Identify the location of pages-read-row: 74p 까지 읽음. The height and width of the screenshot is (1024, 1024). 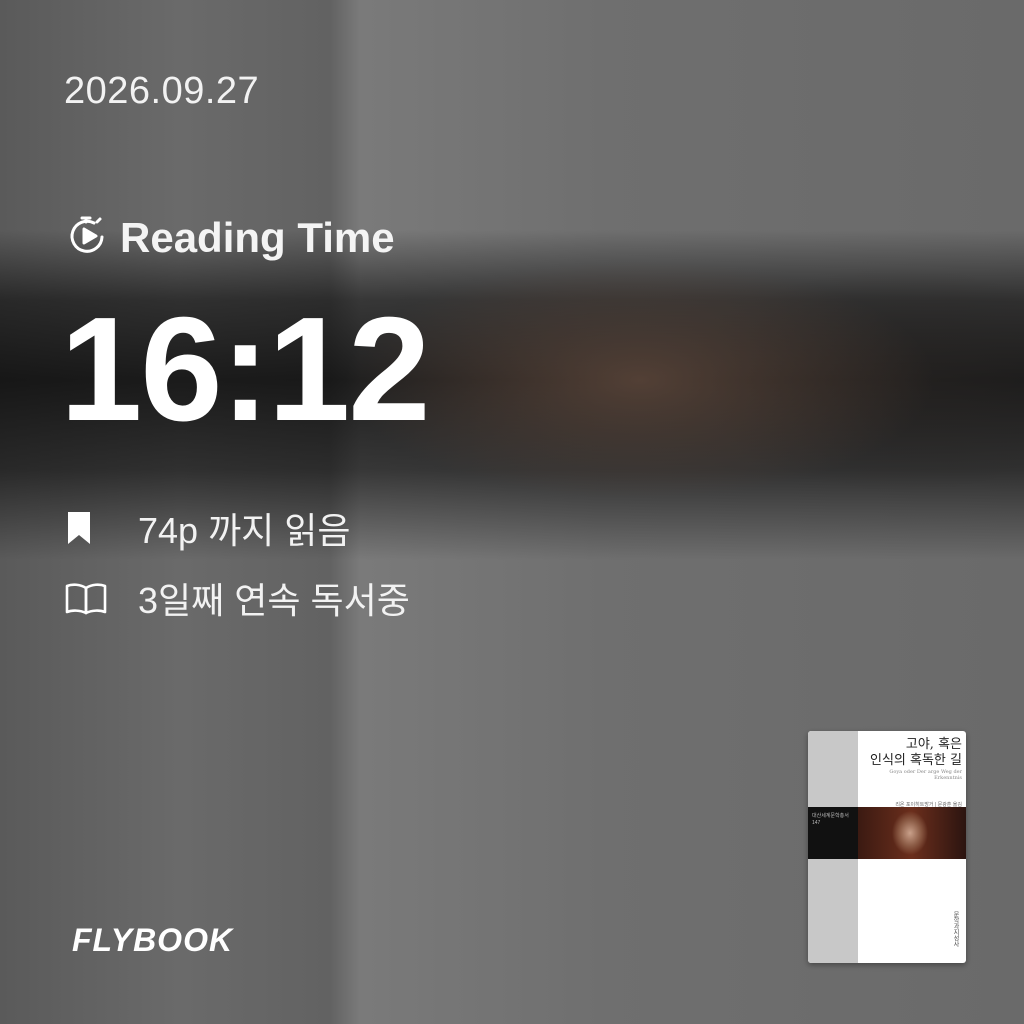
(207, 528).